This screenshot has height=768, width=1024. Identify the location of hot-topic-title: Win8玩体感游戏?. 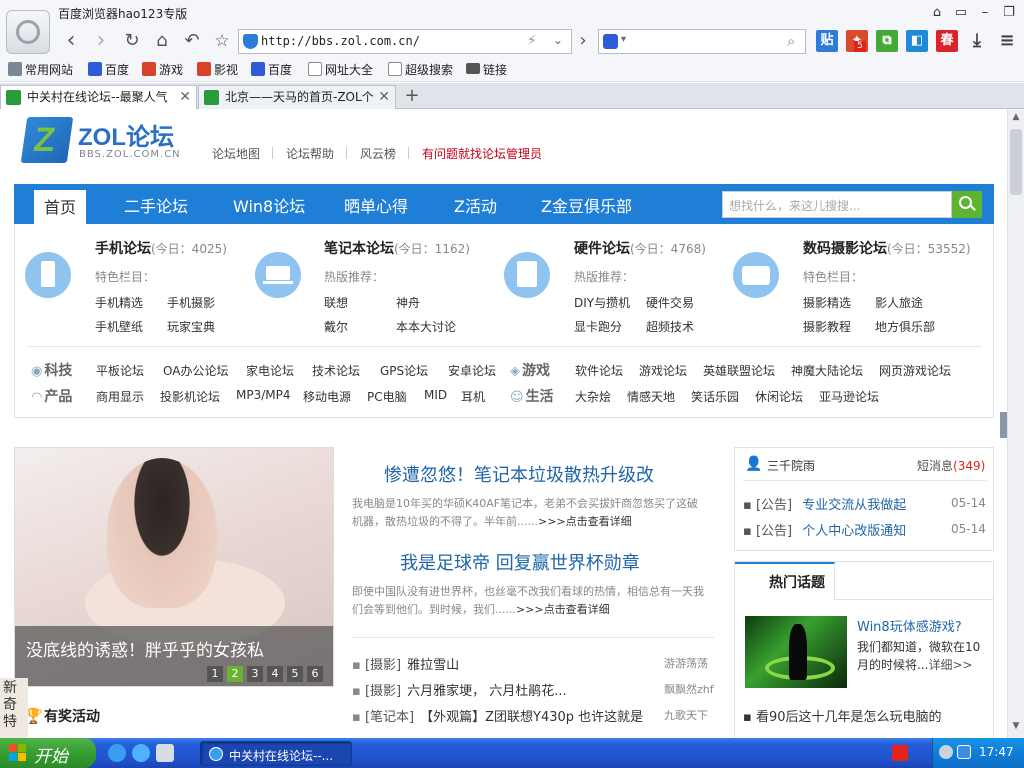
(909, 625).